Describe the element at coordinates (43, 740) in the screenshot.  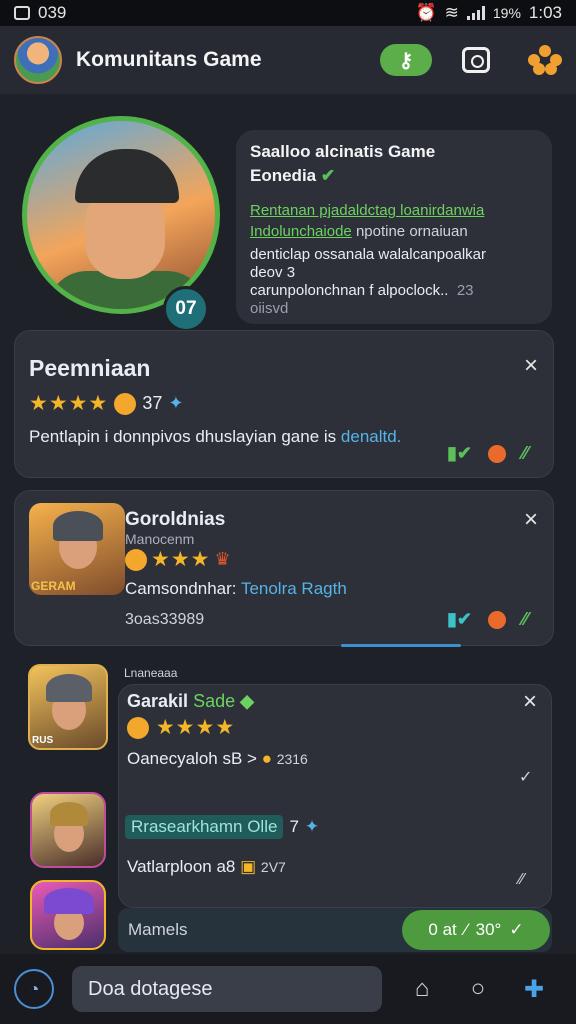
I see `thumb-label: RUS` at that location.